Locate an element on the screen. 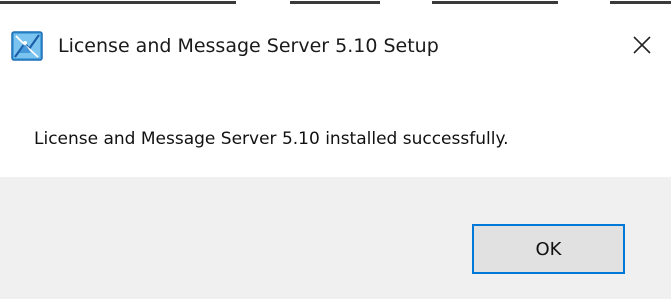  ok-button: OK is located at coordinates (548, 249).